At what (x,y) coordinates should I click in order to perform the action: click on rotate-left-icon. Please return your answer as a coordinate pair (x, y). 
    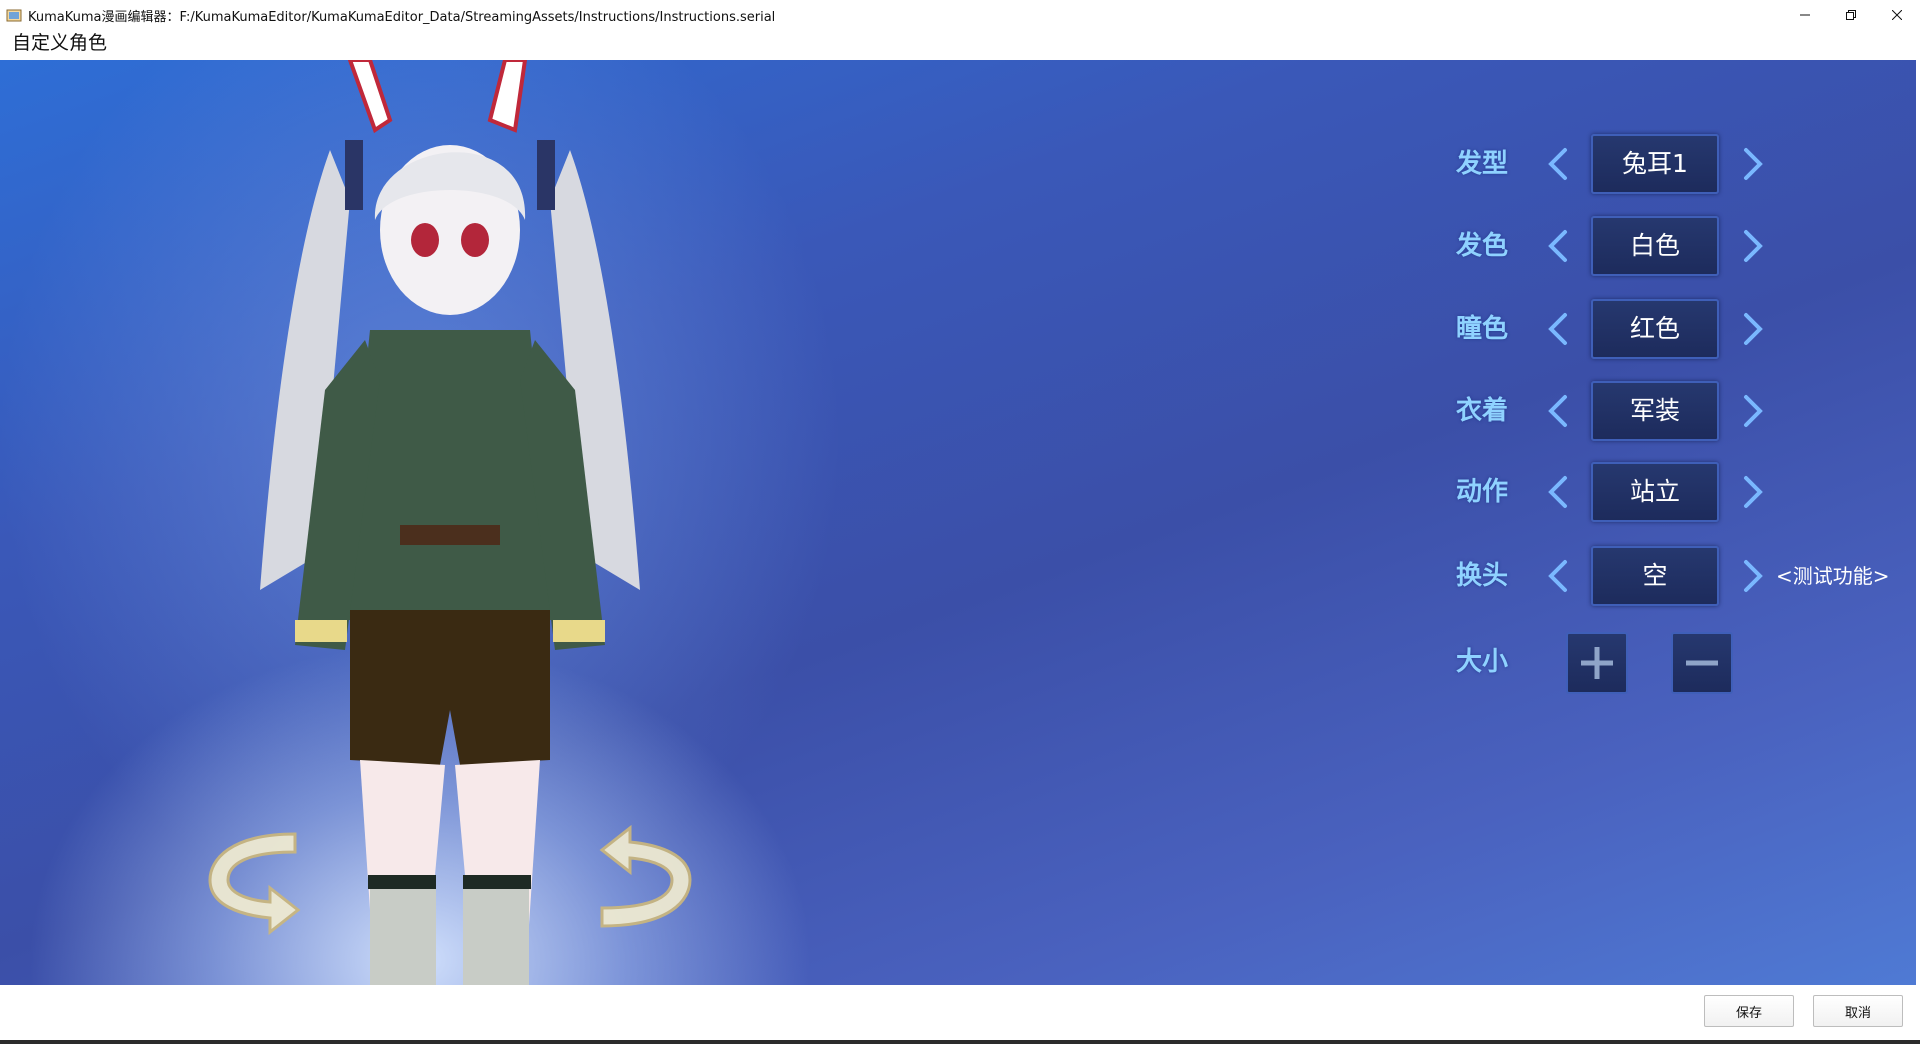
    Looking at the image, I should click on (255, 880).